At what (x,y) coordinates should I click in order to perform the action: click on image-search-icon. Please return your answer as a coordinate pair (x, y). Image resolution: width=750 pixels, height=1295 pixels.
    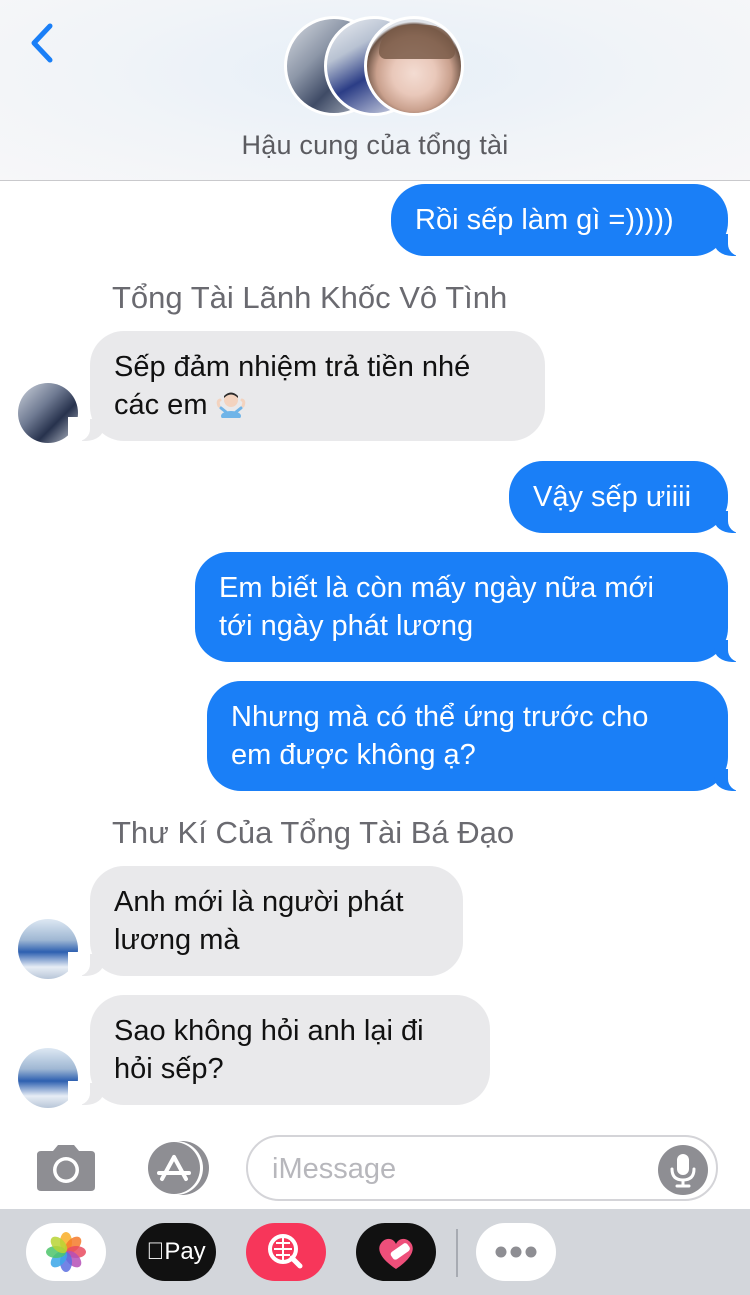
    Looking at the image, I should click on (285, 1251).